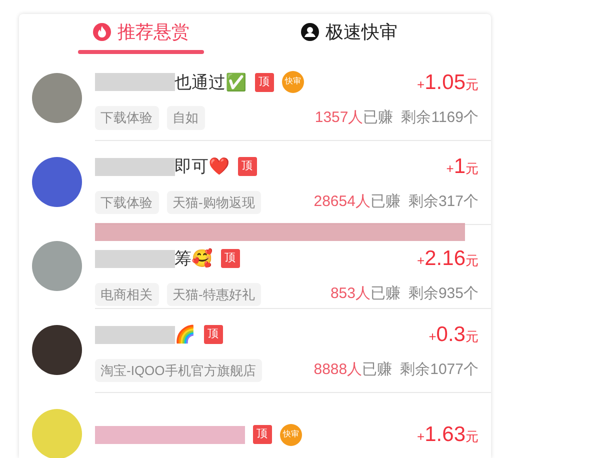 This screenshot has height=458, width=601. Describe the element at coordinates (310, 32) in the screenshot. I see `user-icon` at that location.